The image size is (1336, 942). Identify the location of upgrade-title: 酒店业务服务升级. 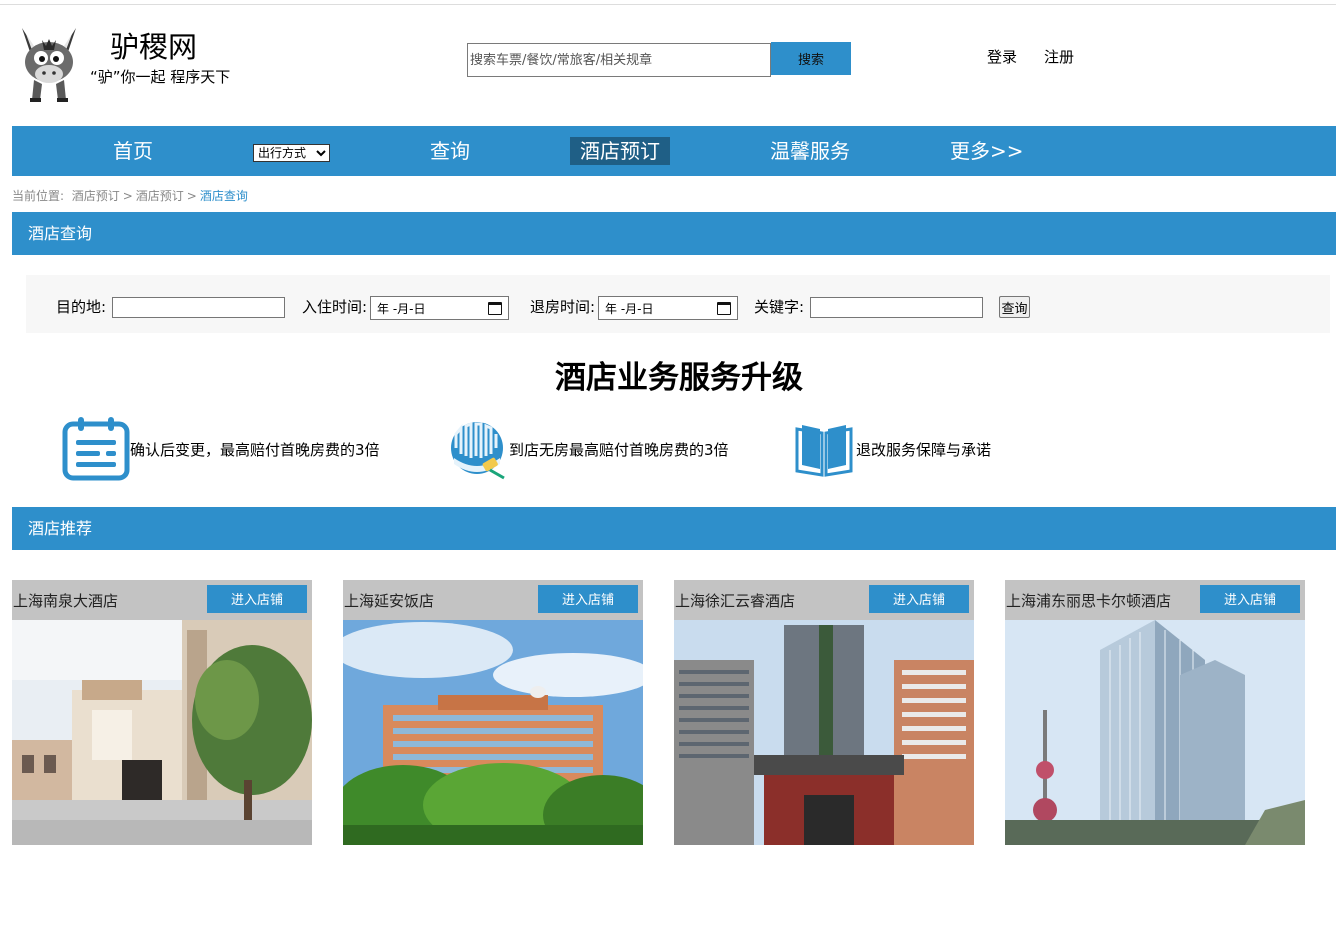
(679, 378).